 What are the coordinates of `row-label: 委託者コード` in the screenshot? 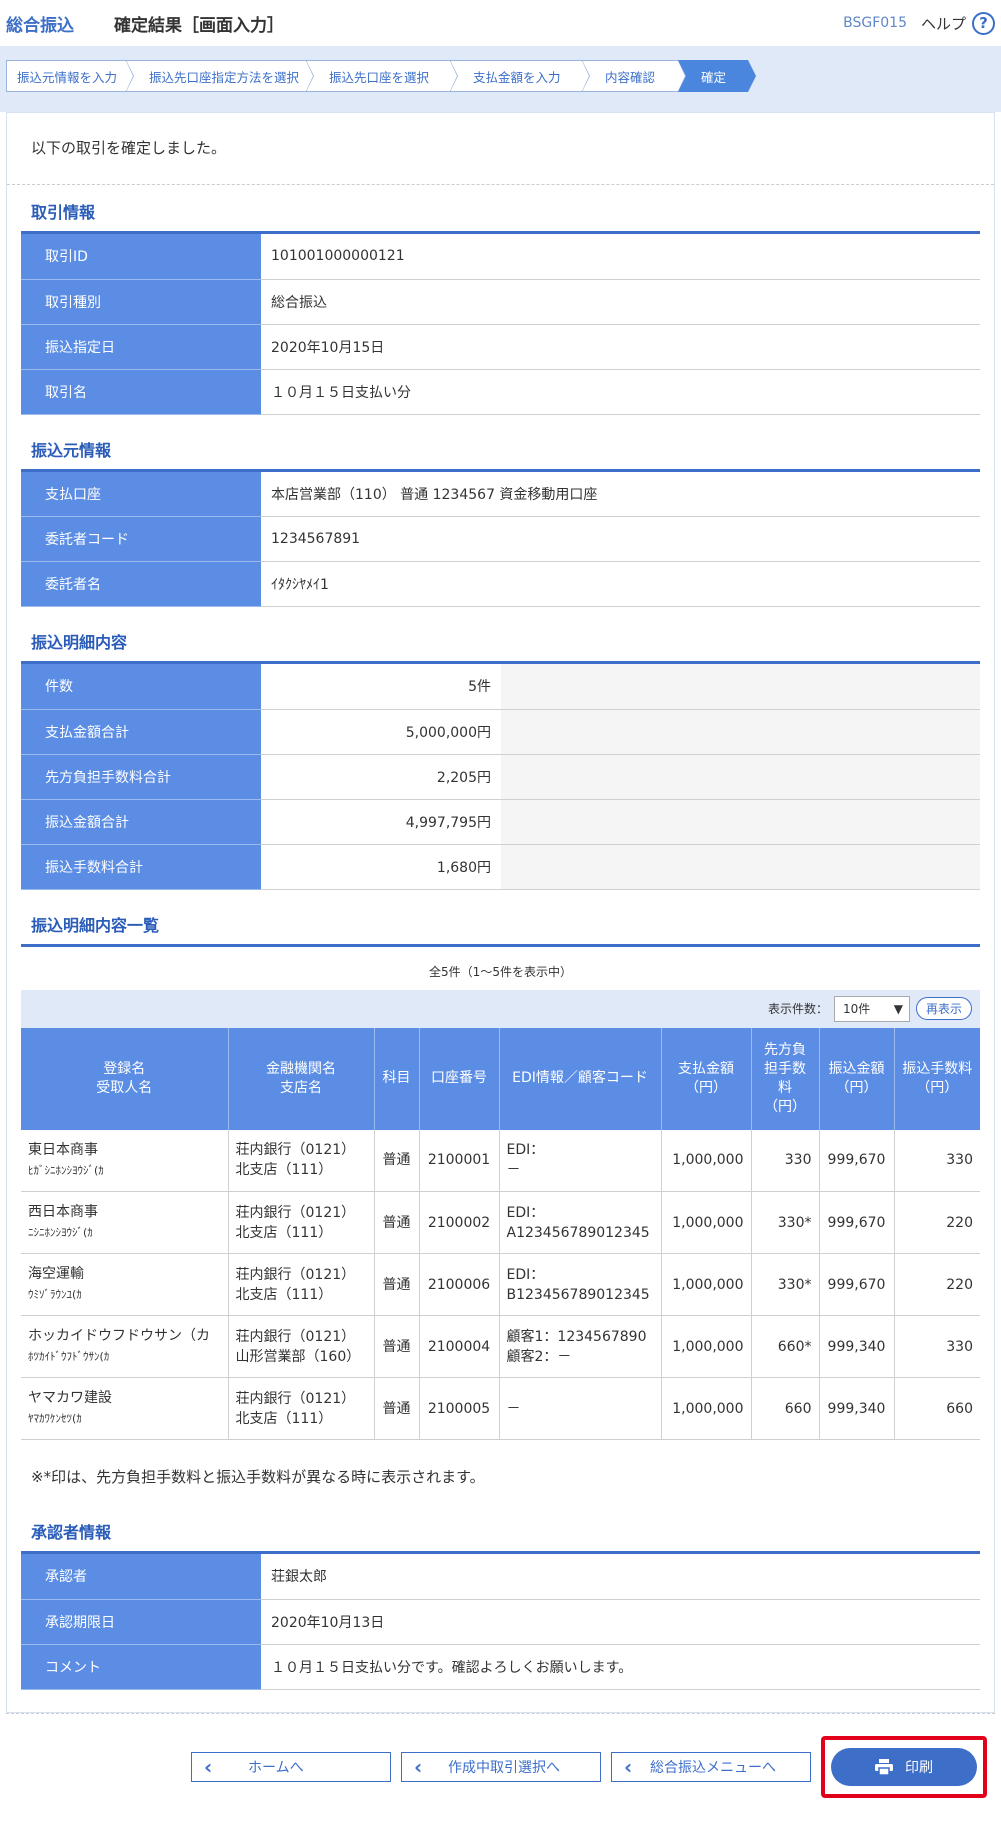 It's located at (141, 539).